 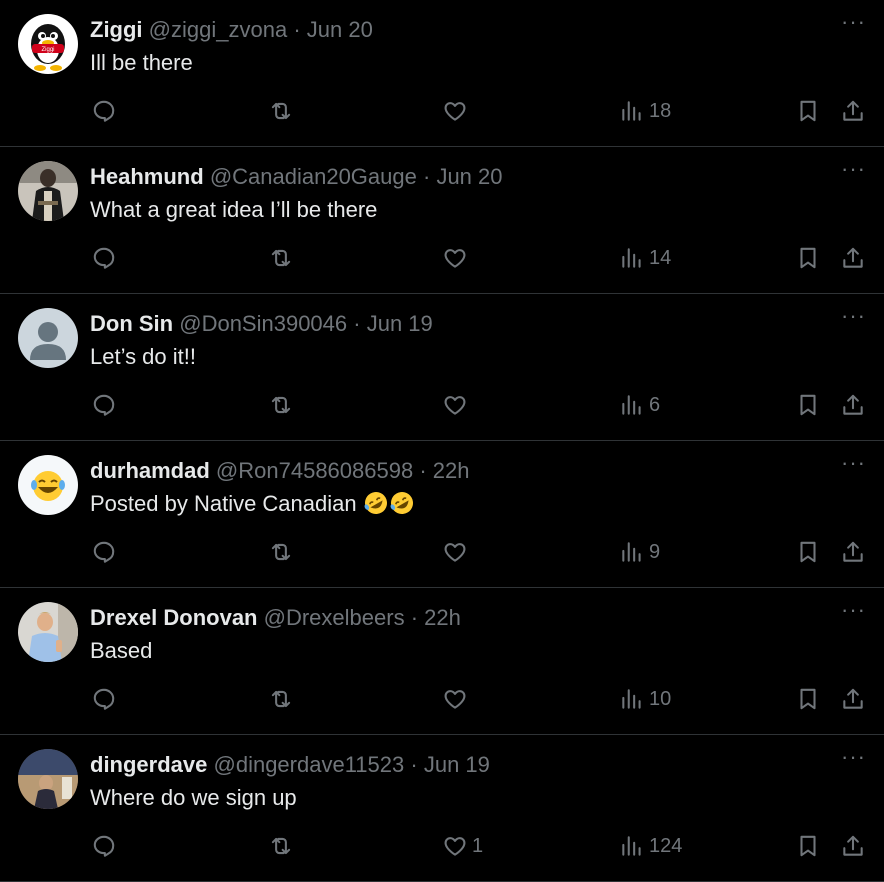 I want to click on author-handle: @ziggi_zvona, so click(x=218, y=29).